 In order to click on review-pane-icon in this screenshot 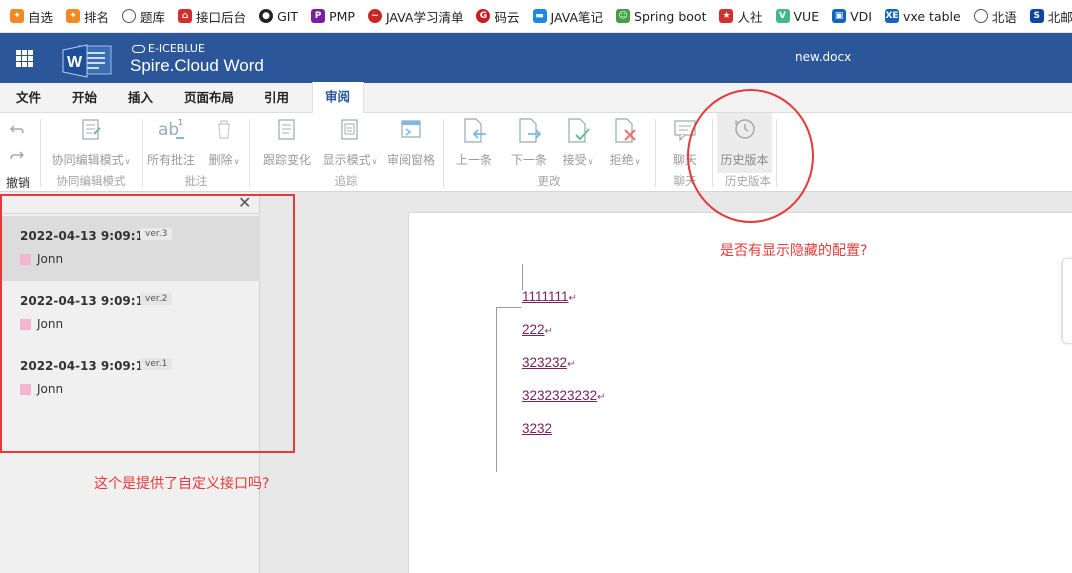, I will do `click(411, 129)`.